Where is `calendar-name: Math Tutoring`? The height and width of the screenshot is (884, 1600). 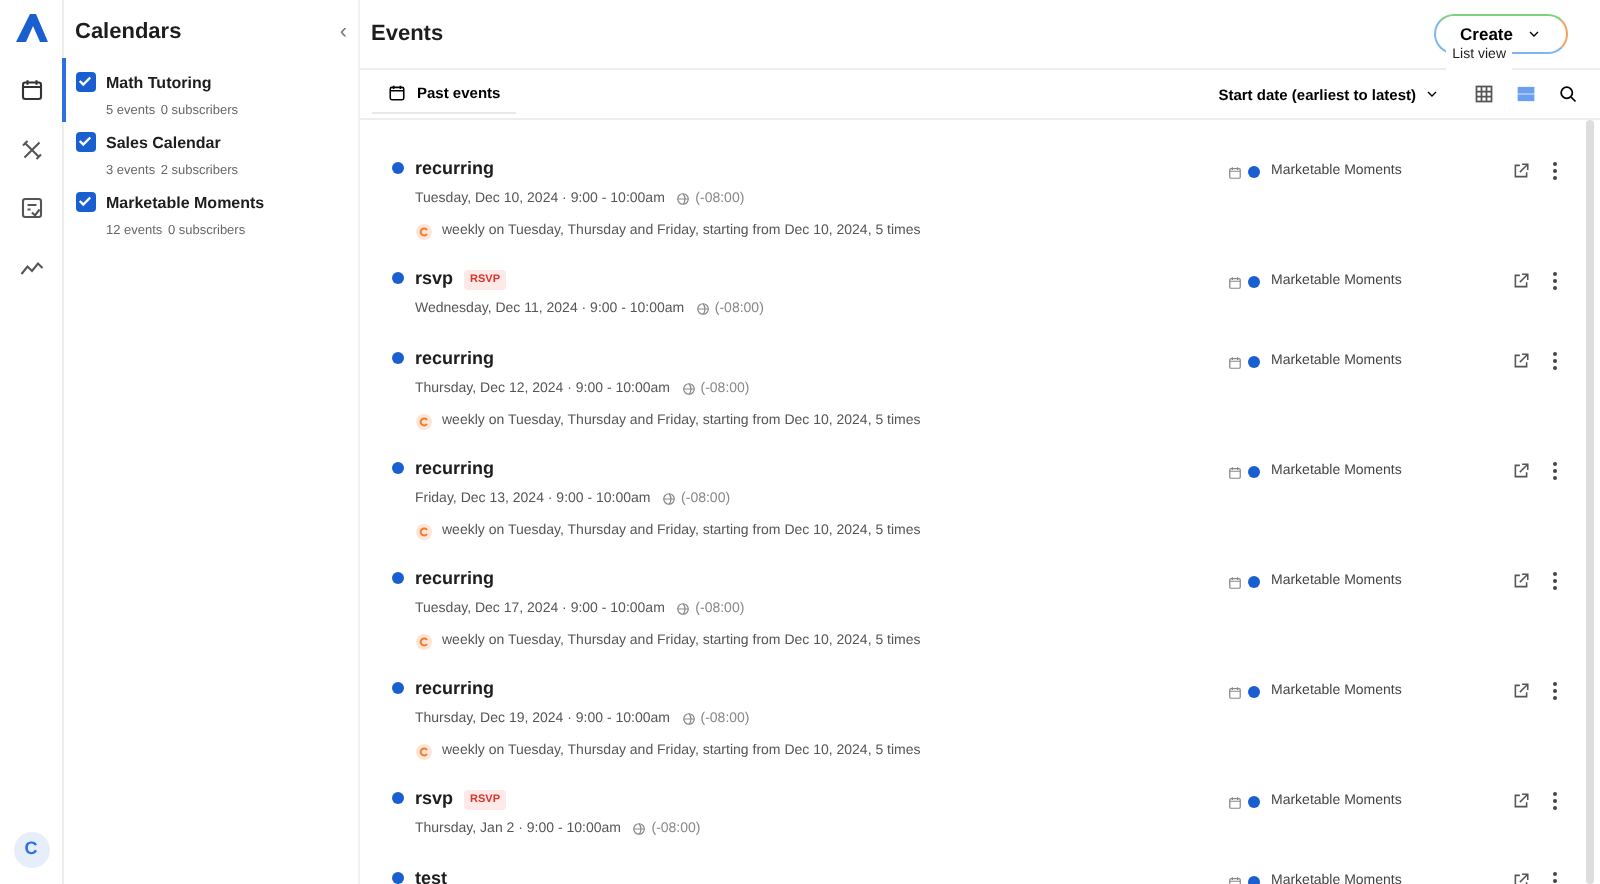 calendar-name: Math Tutoring is located at coordinates (160, 83).